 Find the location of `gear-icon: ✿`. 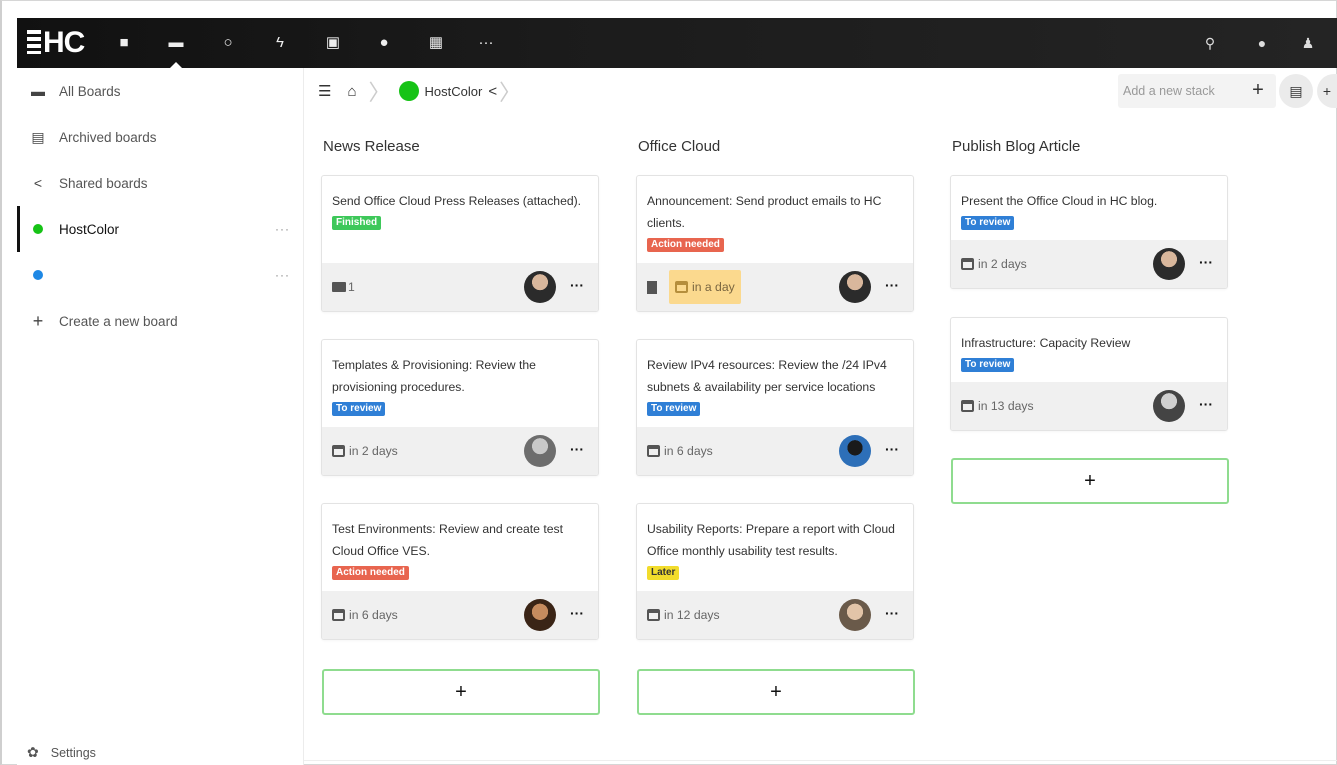

gear-icon: ✿ is located at coordinates (33, 752).